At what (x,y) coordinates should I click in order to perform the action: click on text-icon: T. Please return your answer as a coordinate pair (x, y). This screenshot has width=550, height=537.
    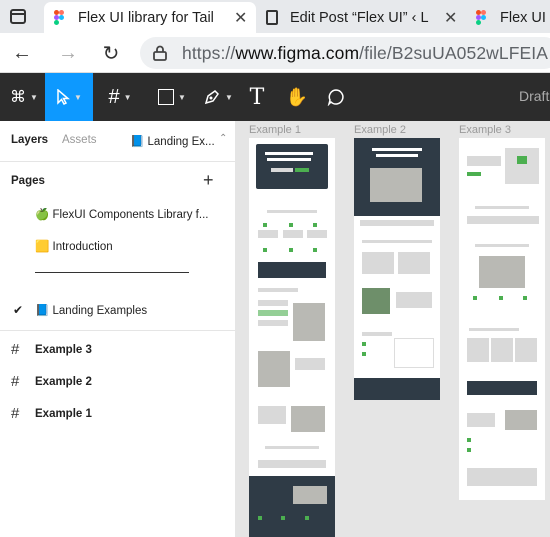
    Looking at the image, I should click on (257, 97).